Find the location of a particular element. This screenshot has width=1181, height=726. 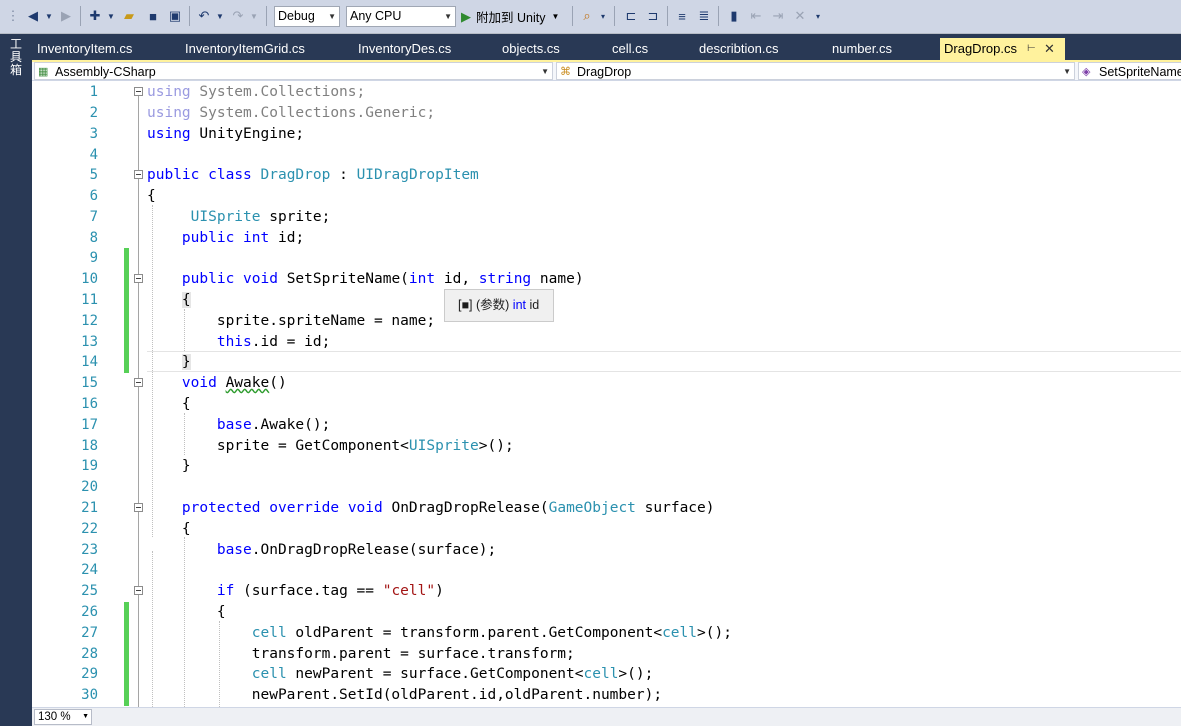

project-value: Assembly-CSharp is located at coordinates (105, 72).